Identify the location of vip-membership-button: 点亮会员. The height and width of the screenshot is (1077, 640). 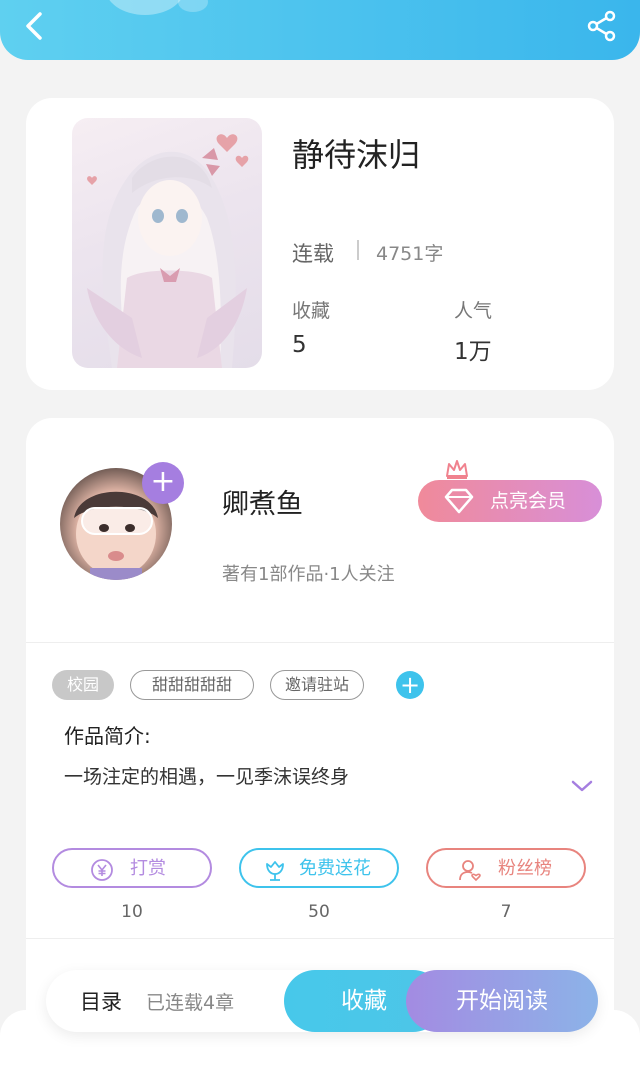
(510, 501).